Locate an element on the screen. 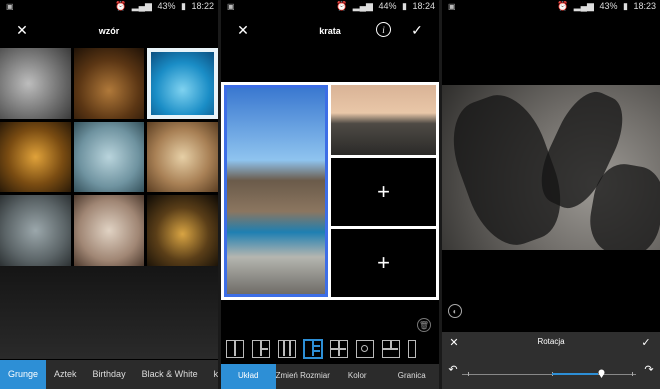  info-icon: i is located at coordinates (383, 29).